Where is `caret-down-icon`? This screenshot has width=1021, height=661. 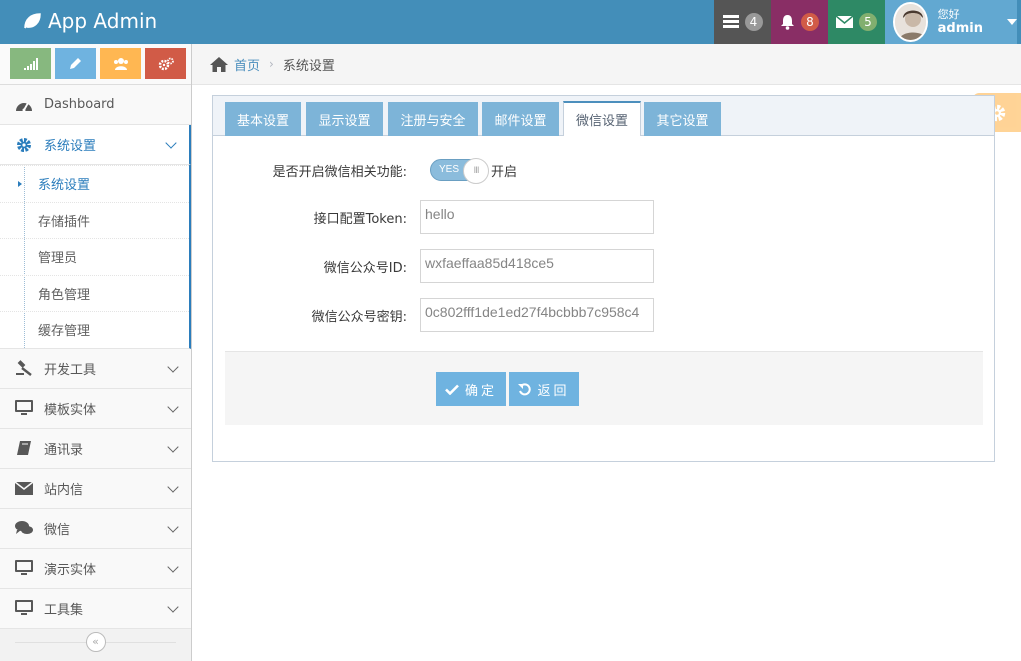 caret-down-icon is located at coordinates (1012, 22).